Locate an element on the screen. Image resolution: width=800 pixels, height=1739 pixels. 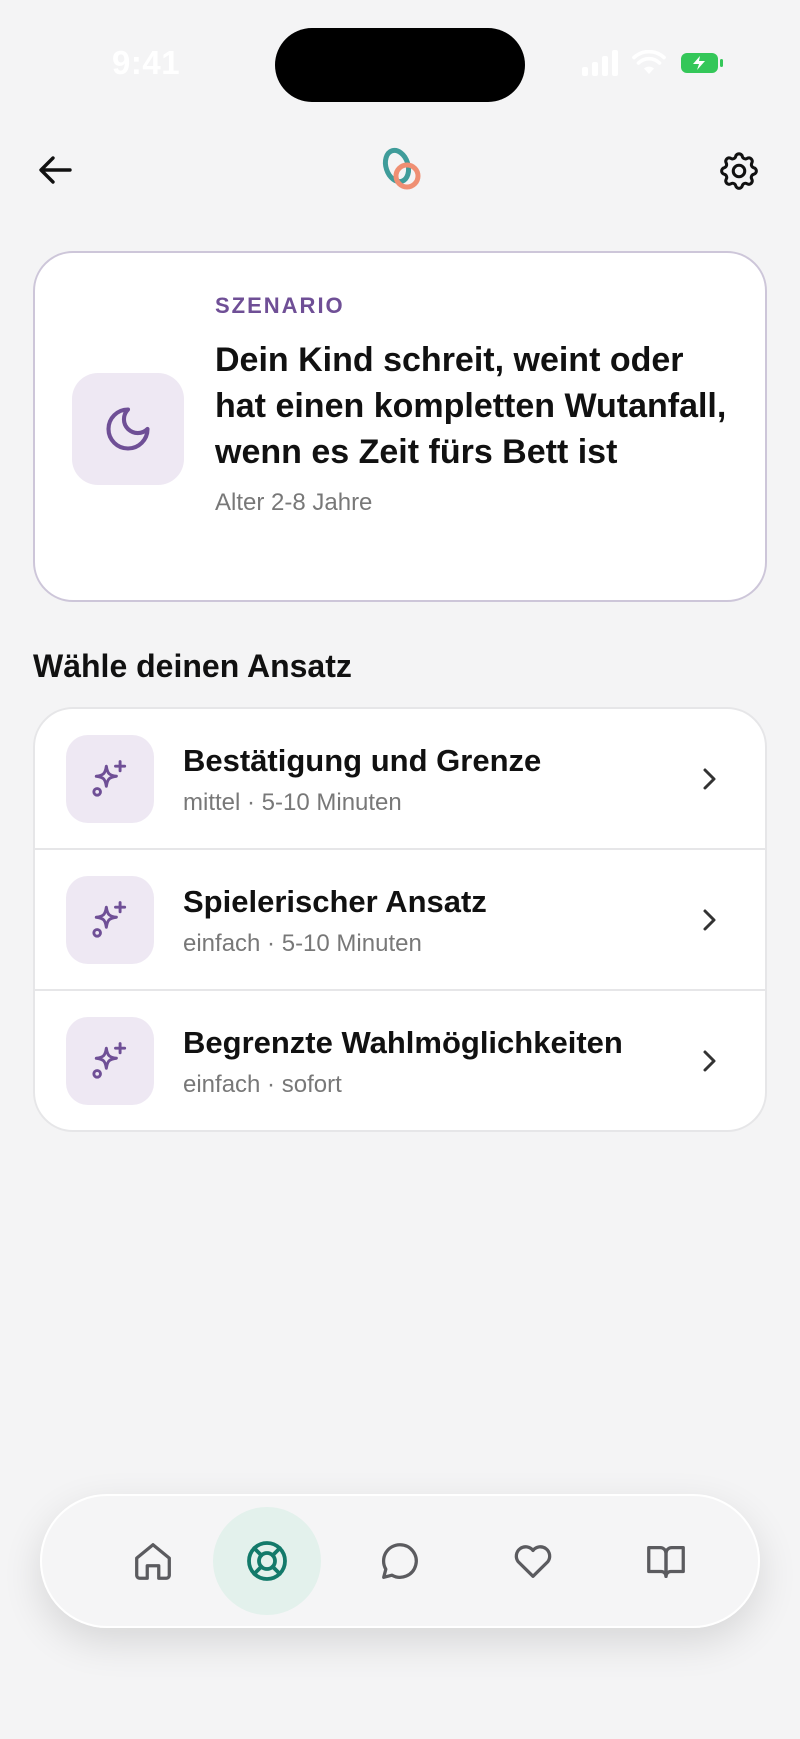
header is located at coordinates (400, 170).